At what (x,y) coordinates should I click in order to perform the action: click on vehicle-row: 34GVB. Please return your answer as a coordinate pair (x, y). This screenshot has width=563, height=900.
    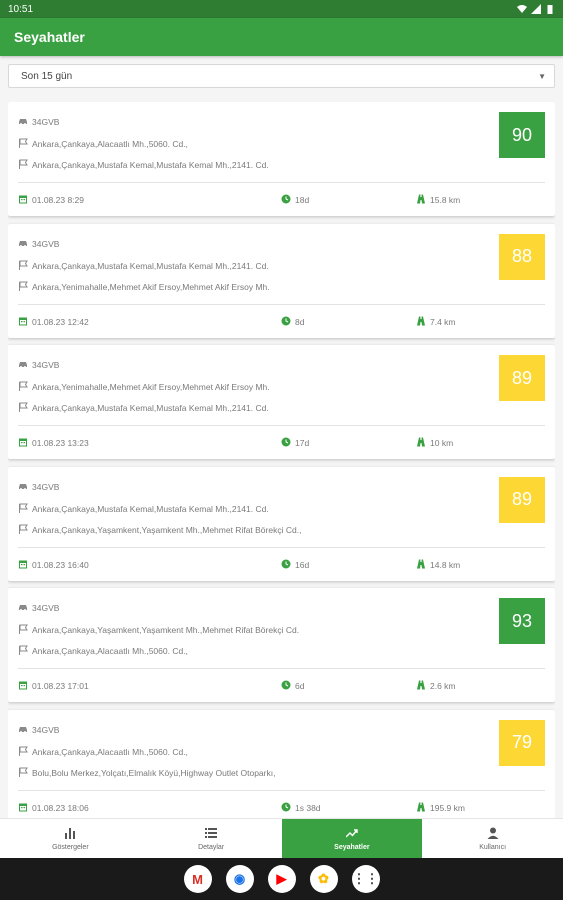
    Looking at the image, I should click on (38, 244).